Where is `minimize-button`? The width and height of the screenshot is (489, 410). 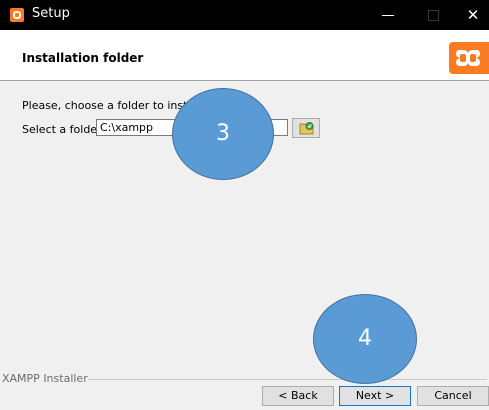 minimize-button is located at coordinates (387, 15).